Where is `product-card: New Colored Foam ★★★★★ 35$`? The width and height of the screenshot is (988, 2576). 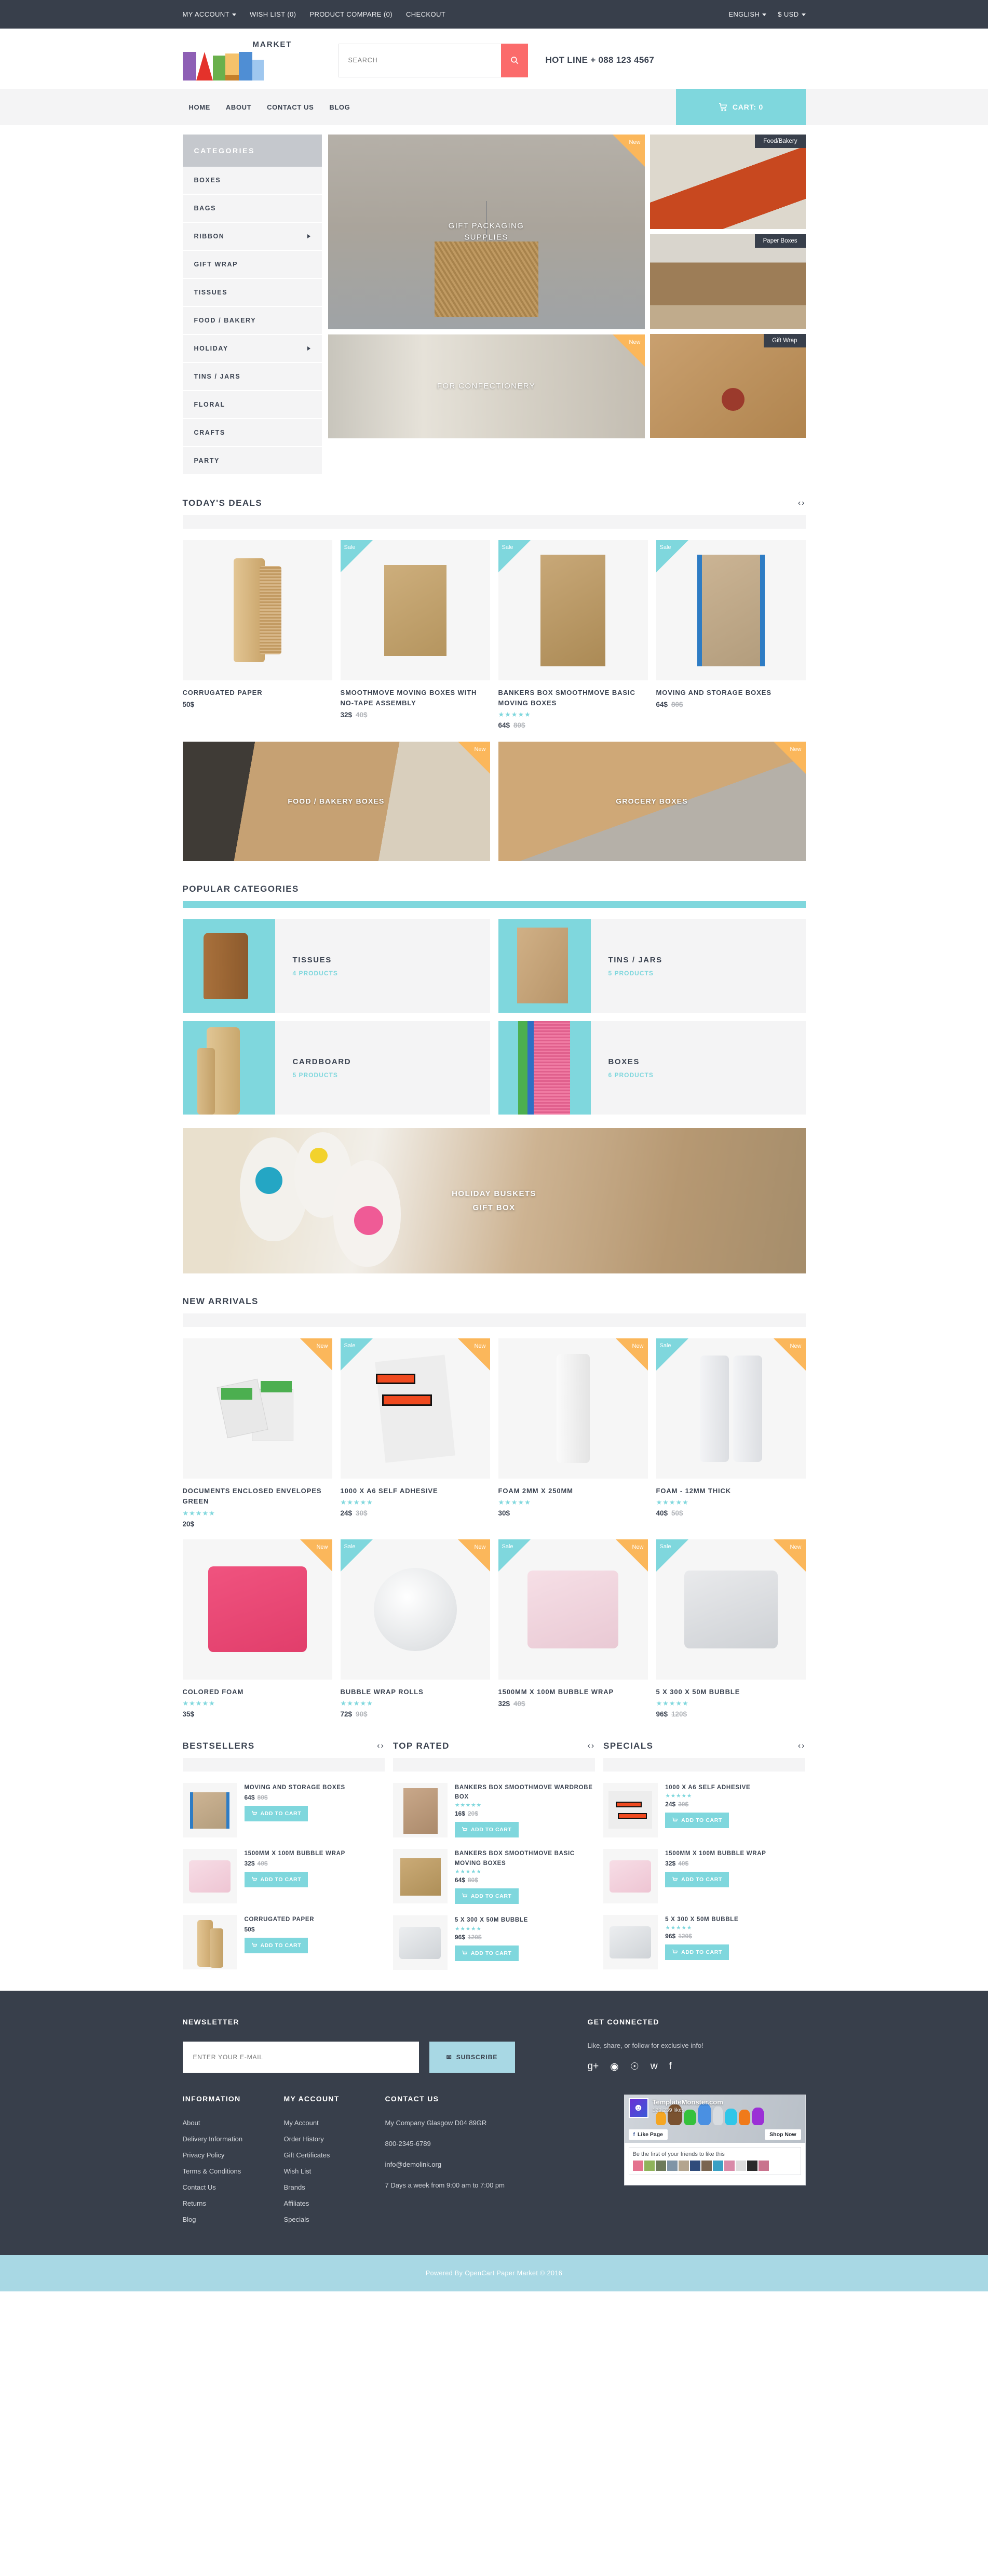 product-card: New Colored Foam ★★★★★ 35$ is located at coordinates (257, 1629).